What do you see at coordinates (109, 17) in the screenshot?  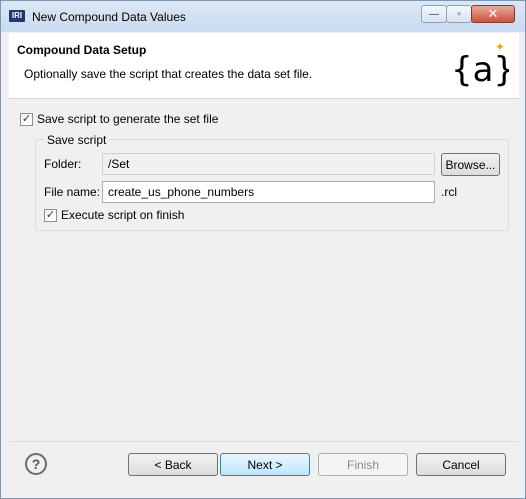 I see `window-title: New Compound Data Values` at bounding box center [109, 17].